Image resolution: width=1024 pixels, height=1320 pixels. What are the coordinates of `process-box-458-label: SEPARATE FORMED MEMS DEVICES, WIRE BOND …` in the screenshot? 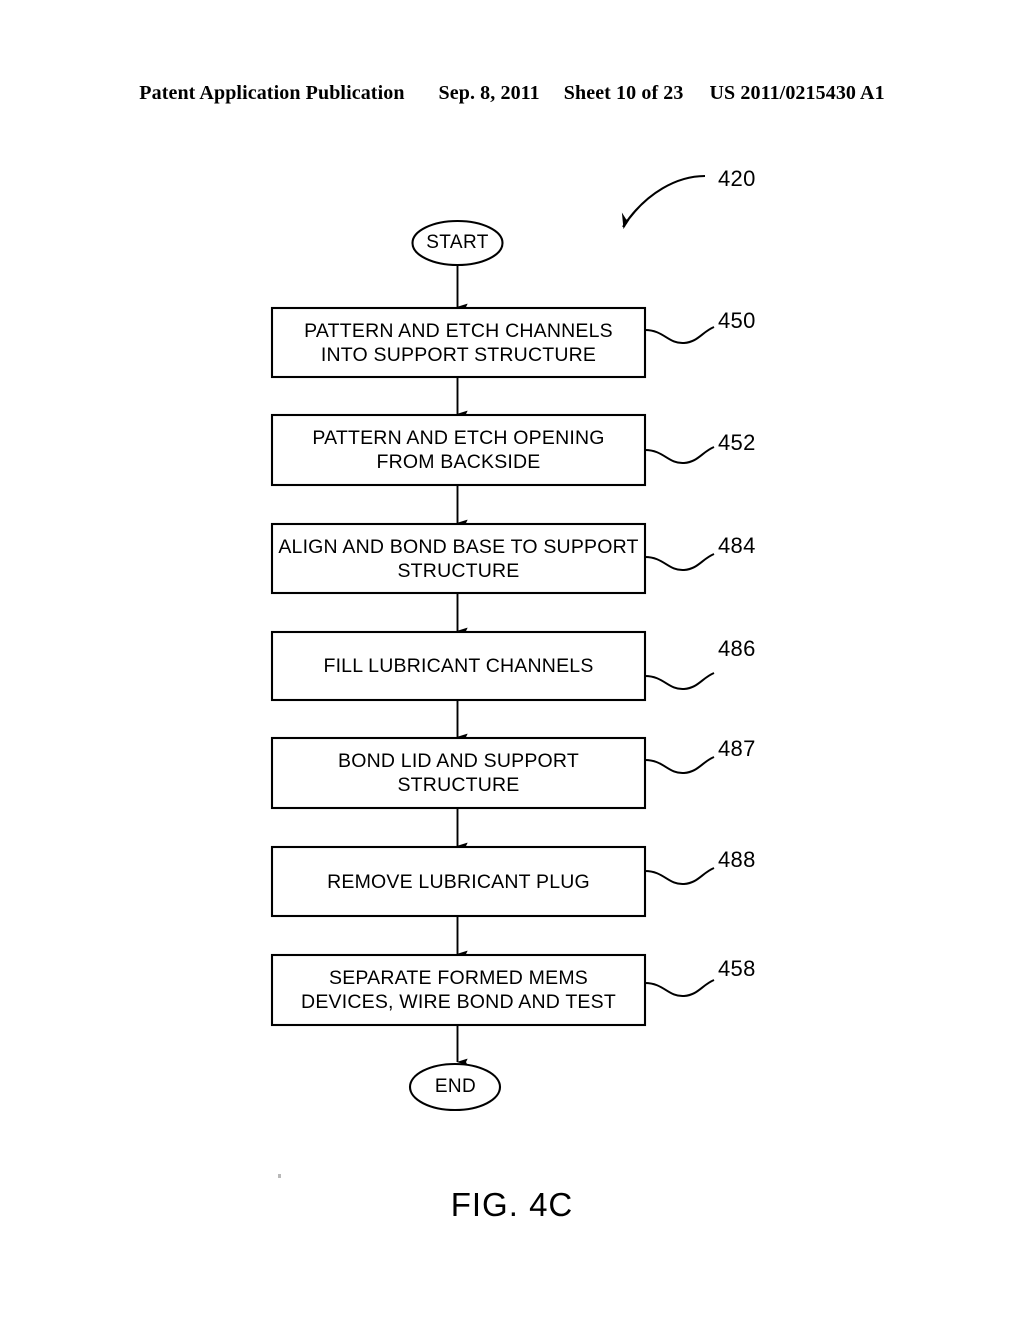 It's located at (458, 990).